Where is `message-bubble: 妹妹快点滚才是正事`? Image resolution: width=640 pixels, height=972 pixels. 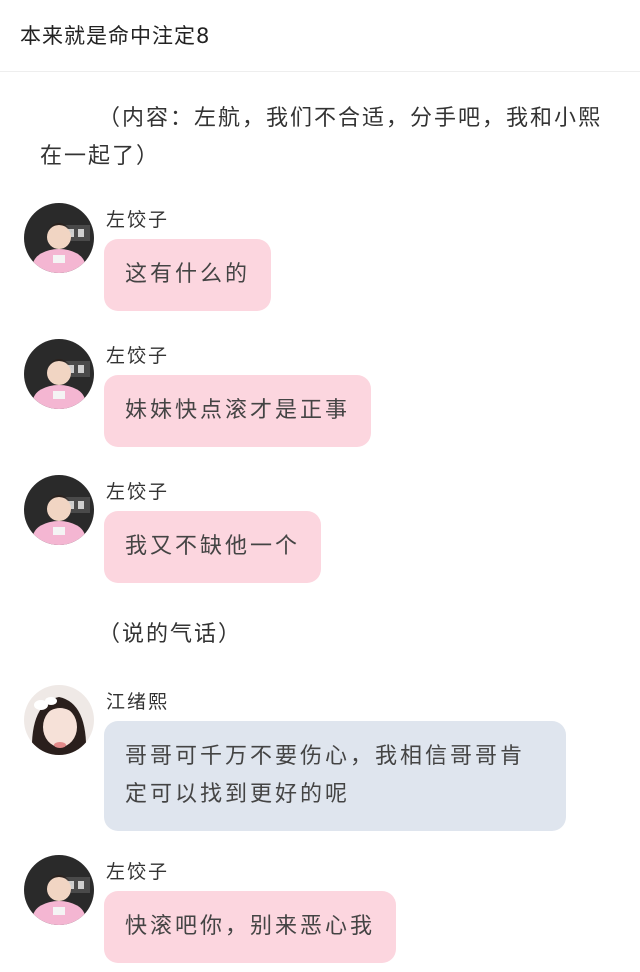 message-bubble: 妹妹快点滚才是正事 is located at coordinates (238, 411).